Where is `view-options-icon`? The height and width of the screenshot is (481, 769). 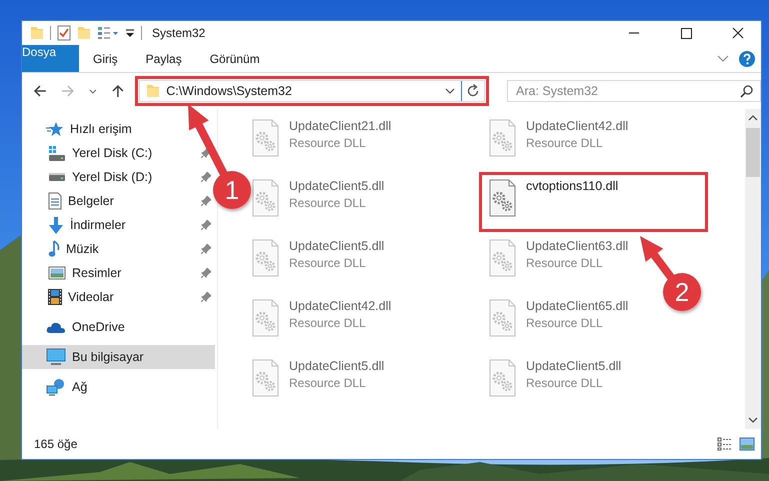 view-options-icon is located at coordinates (108, 33).